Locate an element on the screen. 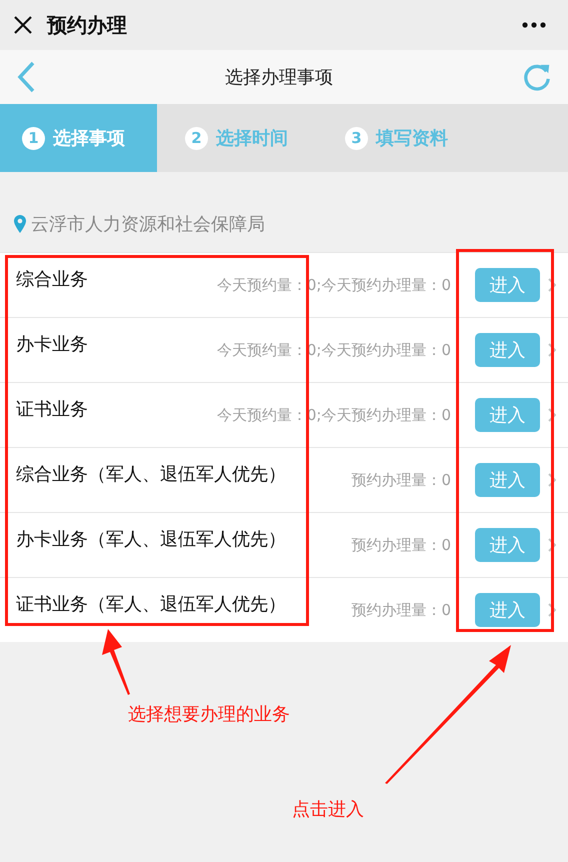 This screenshot has width=568, height=862. window-title: 预约办理 is located at coordinates (87, 25).